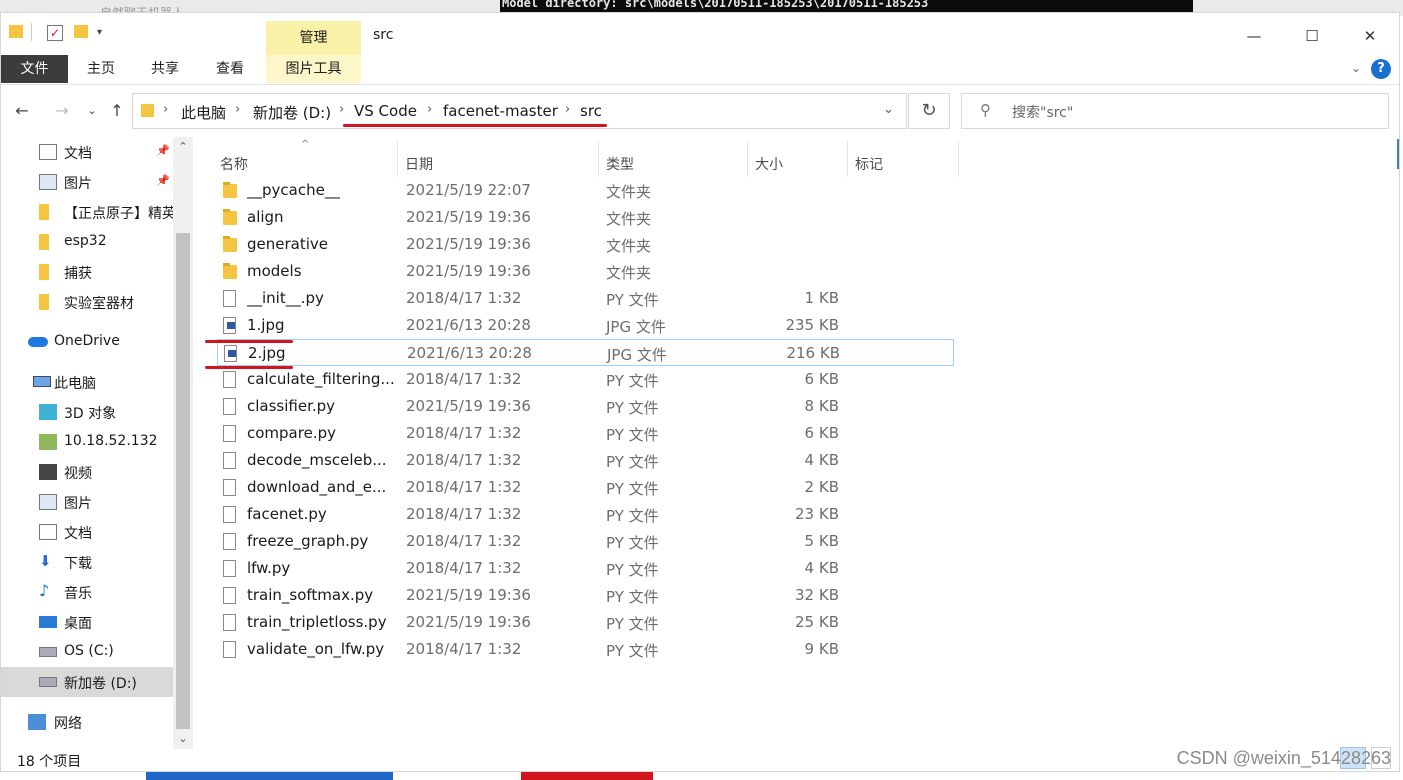 Image resolution: width=1403 pixels, height=780 pixels. What do you see at coordinates (269, 568) in the screenshot?
I see `file-name: lfw.py` at bounding box center [269, 568].